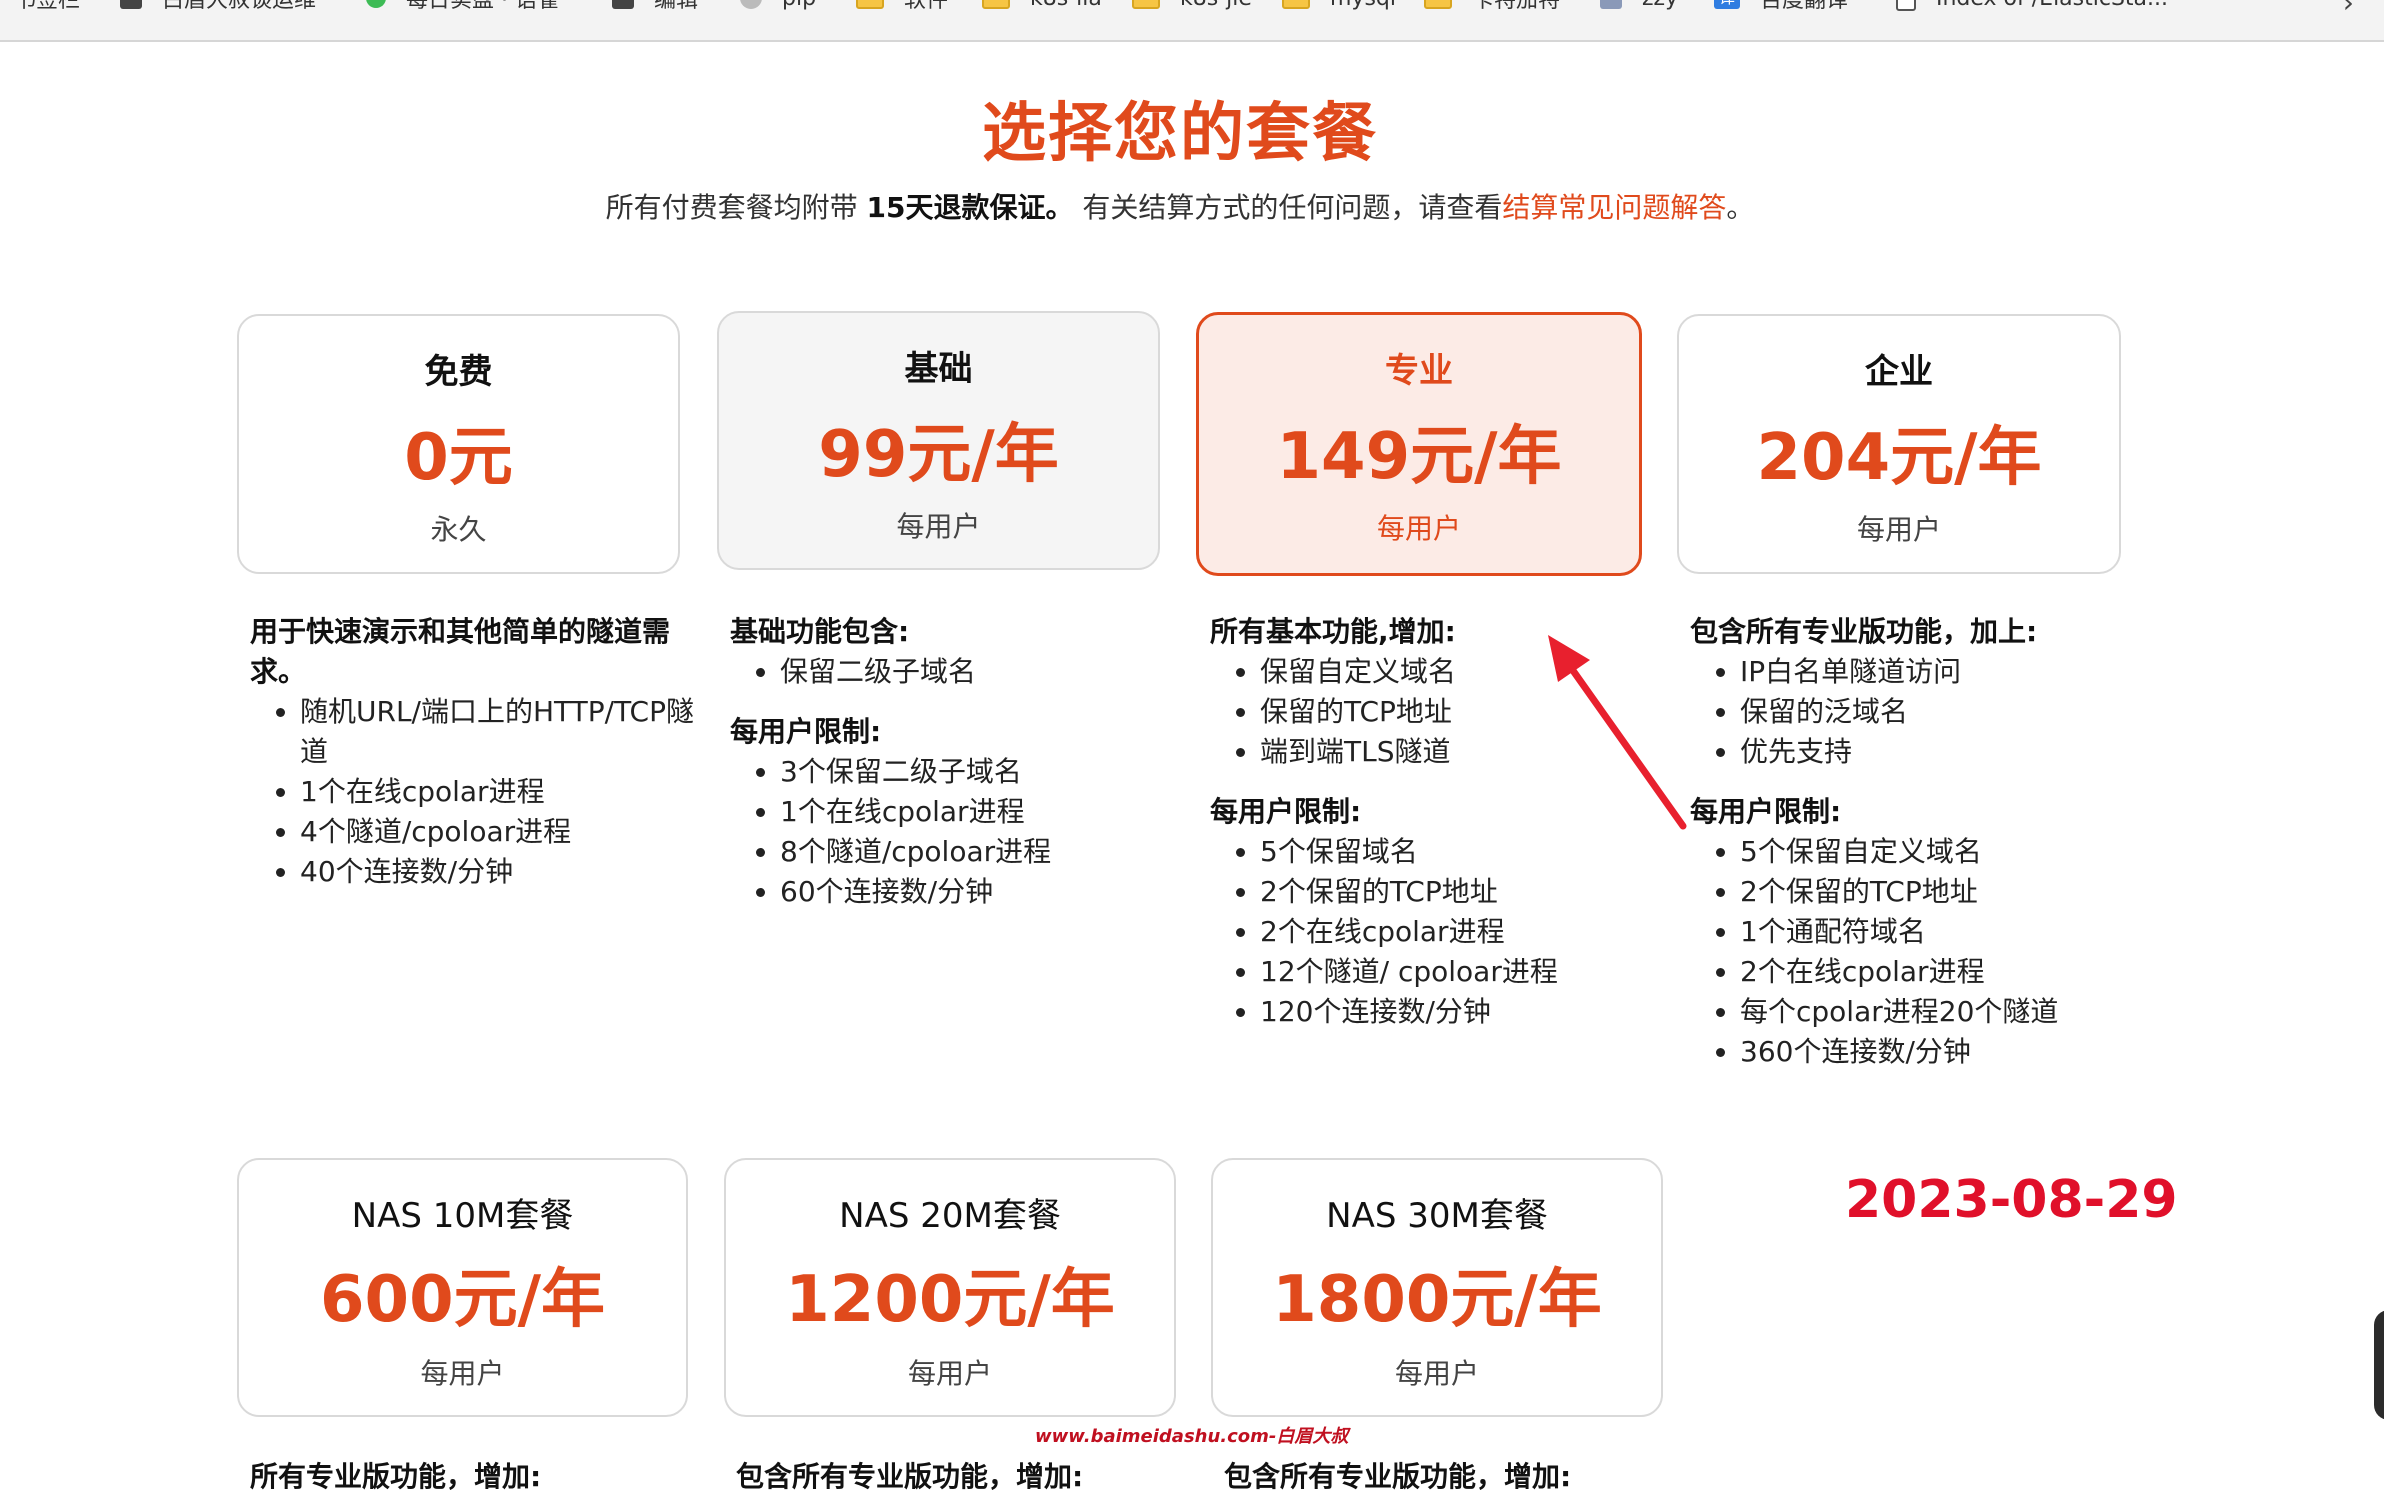 This screenshot has height=1495, width=2384. Describe the element at coordinates (2379, 1365) in the screenshot. I see `scroll-handle` at that location.